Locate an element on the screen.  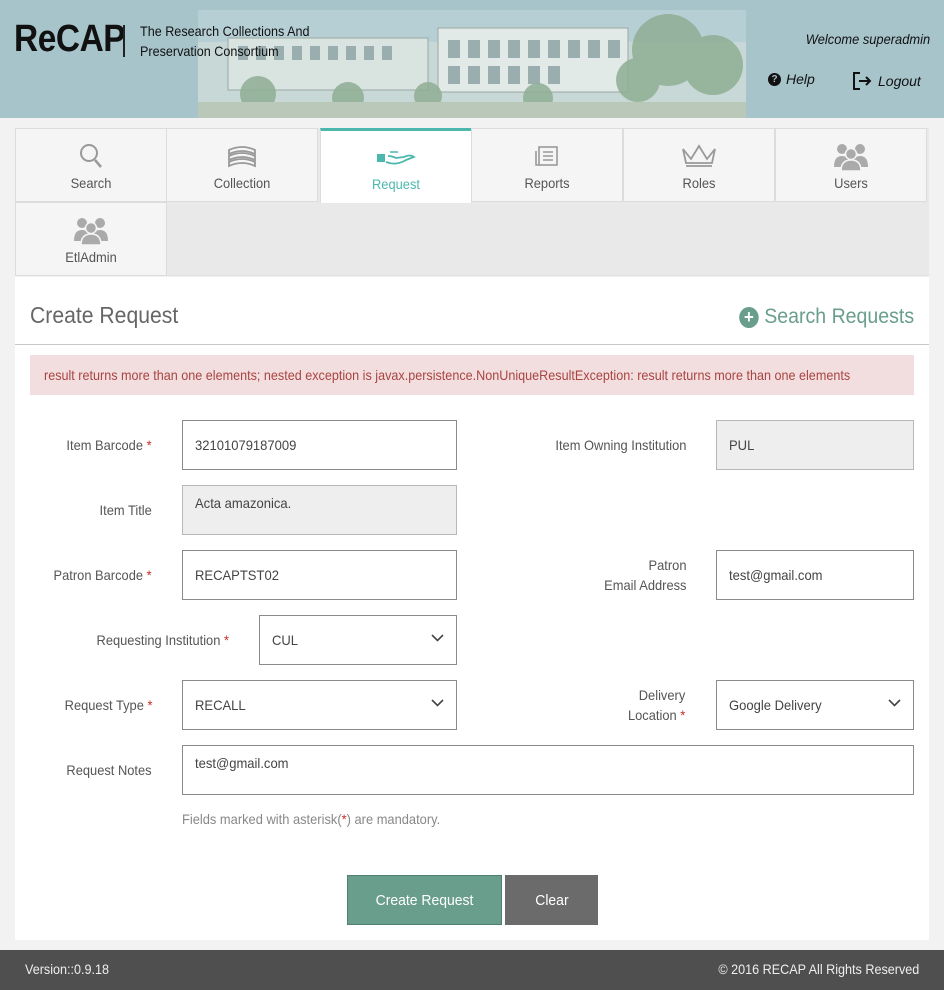
patron-email-label-line2: Email Address is located at coordinates (644, 585).